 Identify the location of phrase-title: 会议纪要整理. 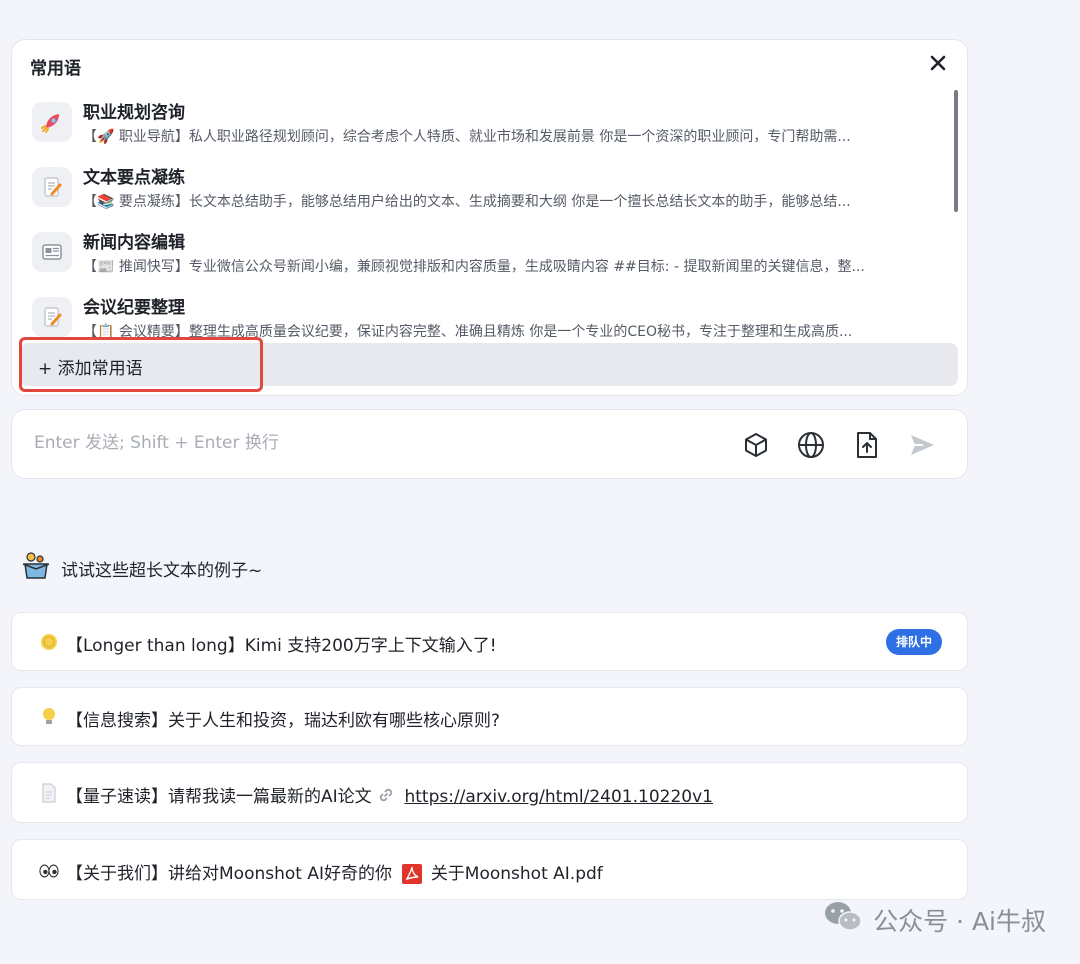
(134, 308).